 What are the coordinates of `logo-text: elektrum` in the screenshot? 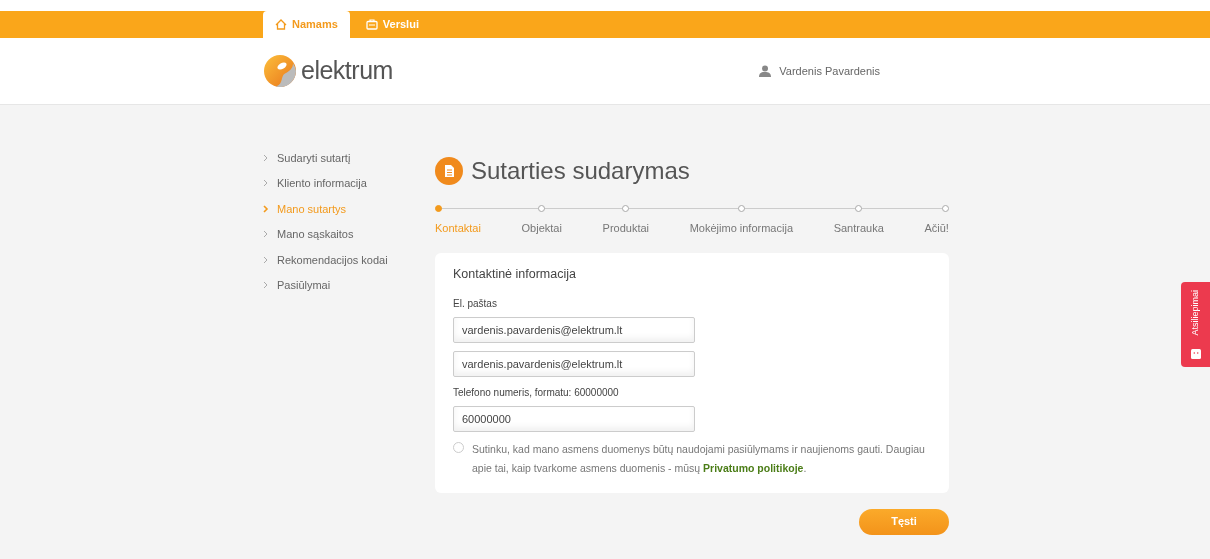 It's located at (347, 71).